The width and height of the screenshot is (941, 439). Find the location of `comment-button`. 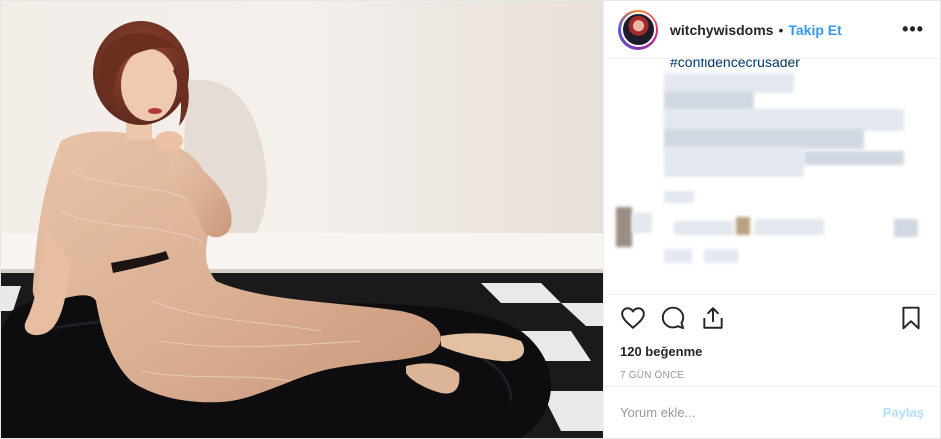

comment-button is located at coordinates (680, 318).